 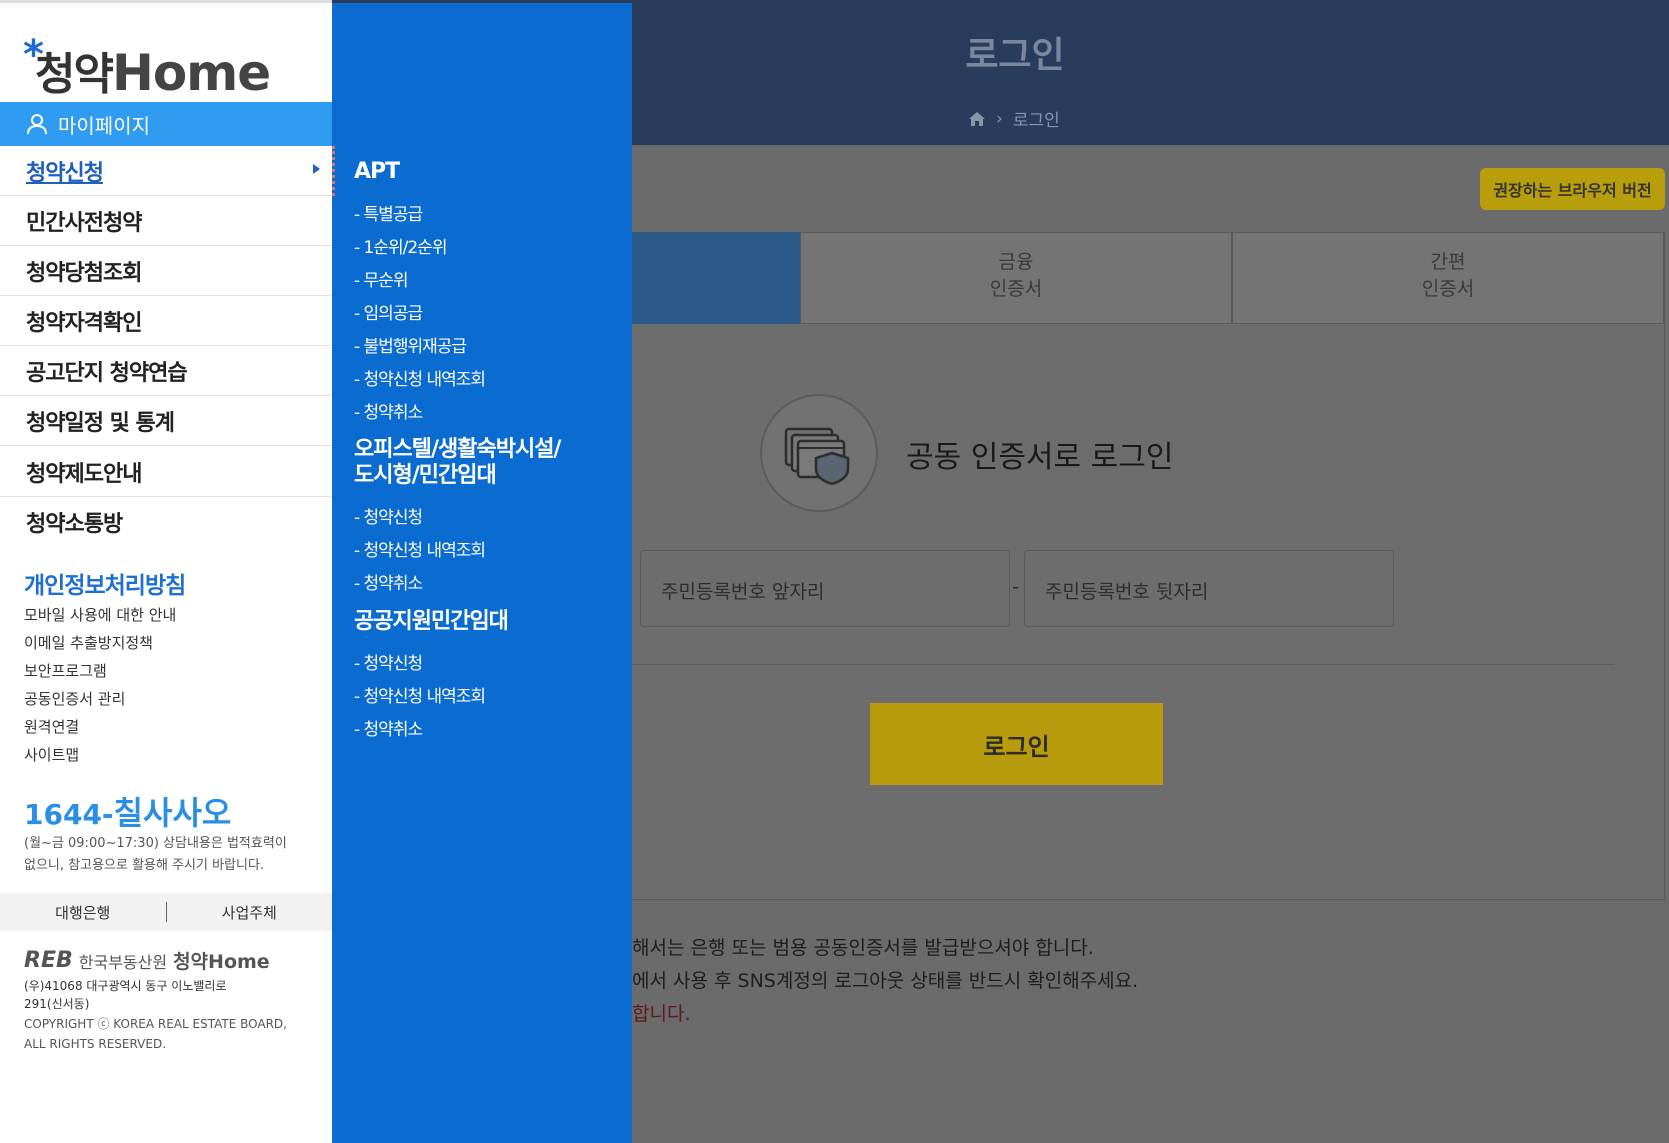 I want to click on tab-simple-cert: 간편 인증서, so click(x=1448, y=278).